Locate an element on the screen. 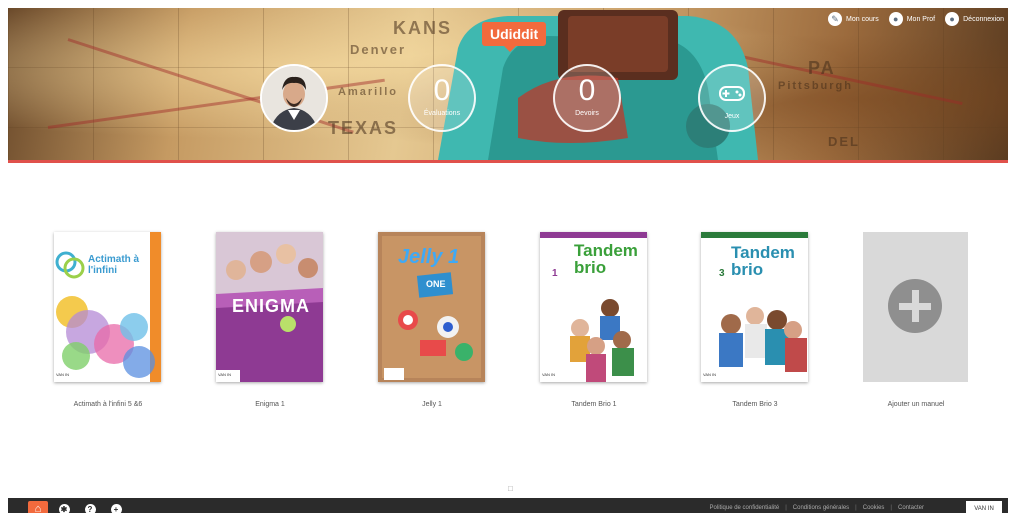 This screenshot has width=1016, height=519. account-icon: ● is located at coordinates (952, 19).